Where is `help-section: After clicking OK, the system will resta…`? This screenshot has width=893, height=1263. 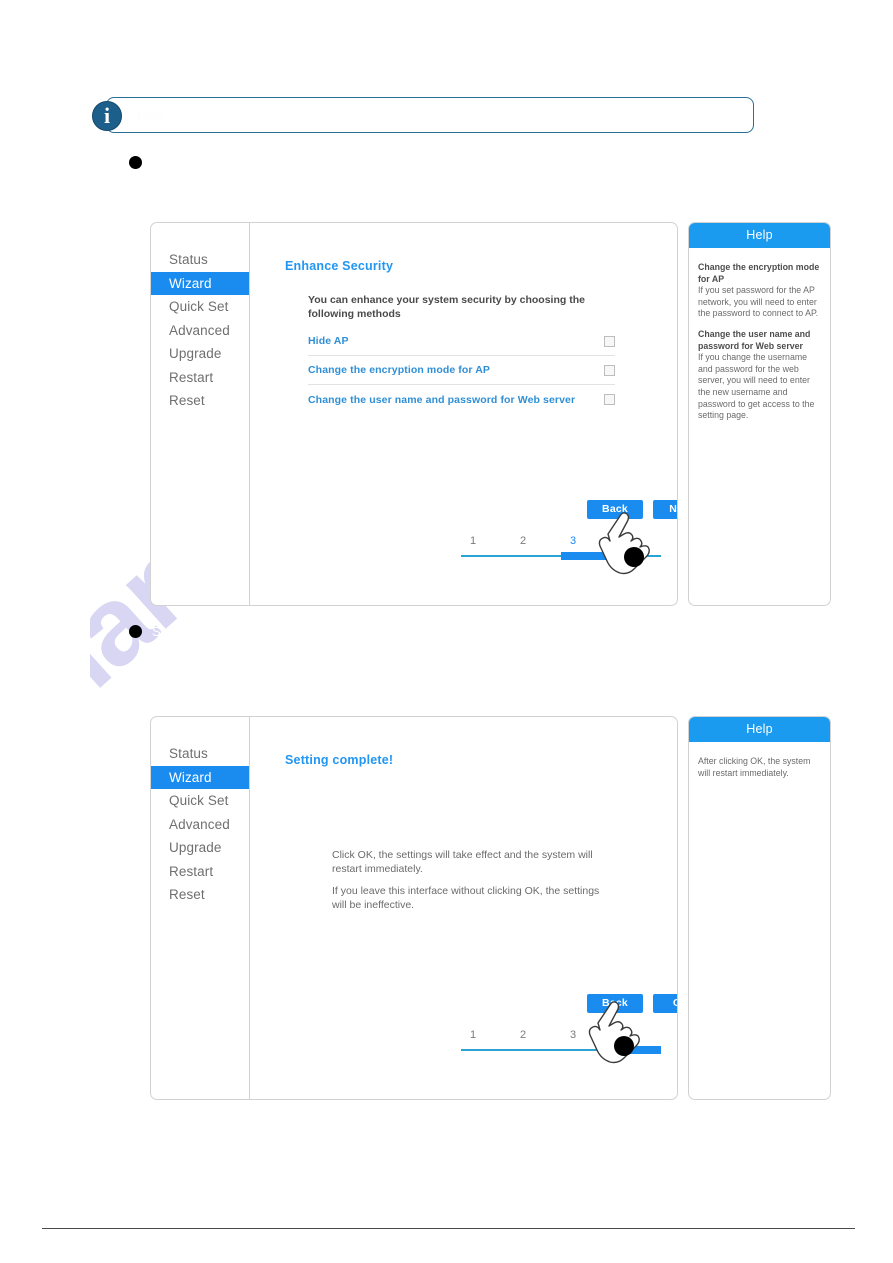
help-section: After clicking OK, the system will resta… is located at coordinates (759, 767).